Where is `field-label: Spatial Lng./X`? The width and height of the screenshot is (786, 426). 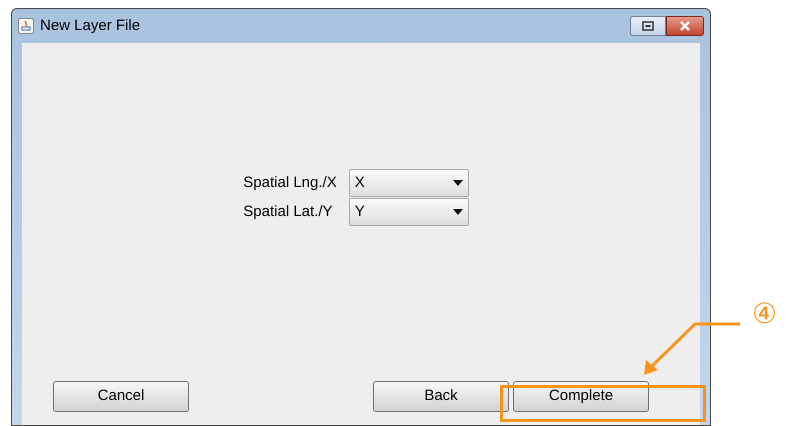 field-label: Spatial Lng./X is located at coordinates (290, 182).